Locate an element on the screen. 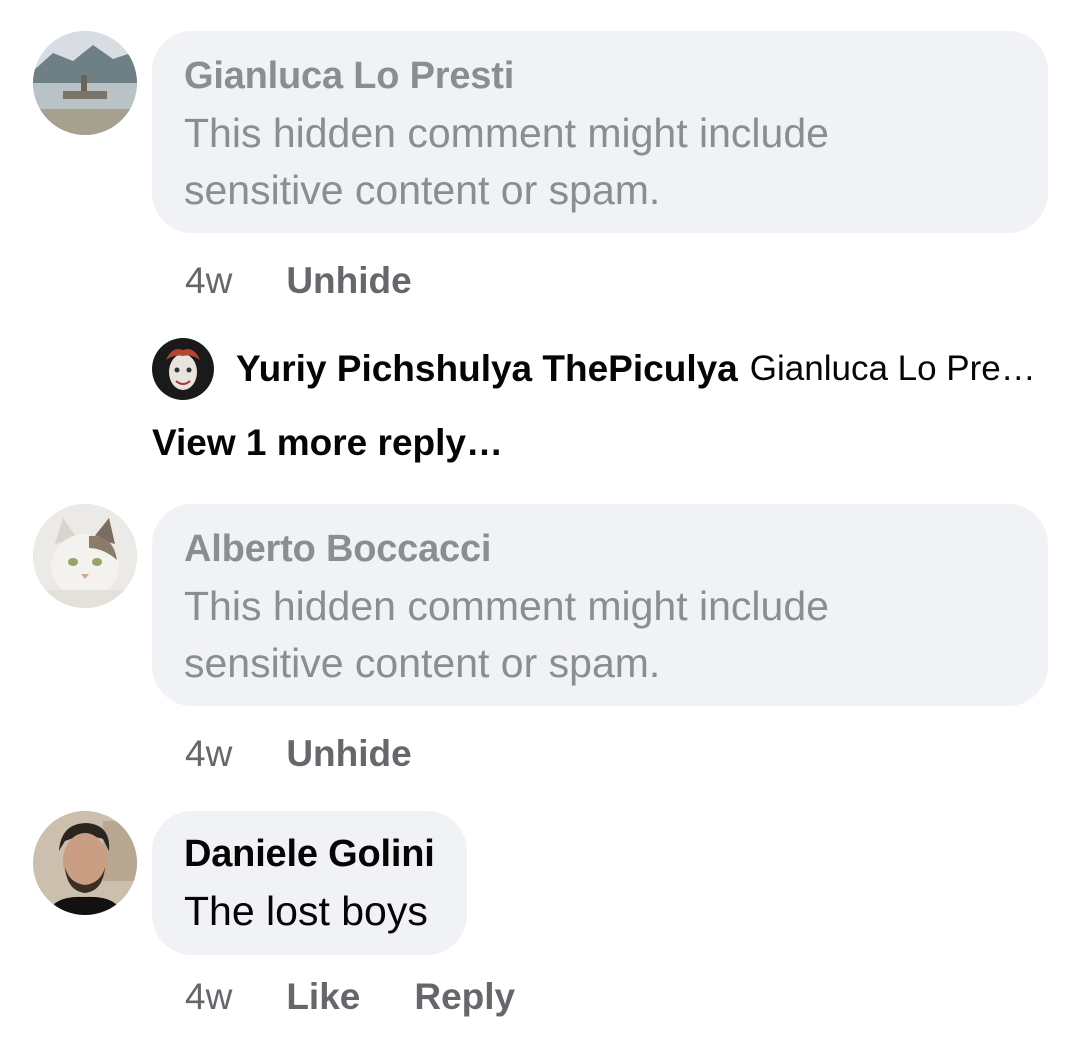 This screenshot has height=1053, width=1080. comment-author: Alberto Boccacci is located at coordinates (600, 549).